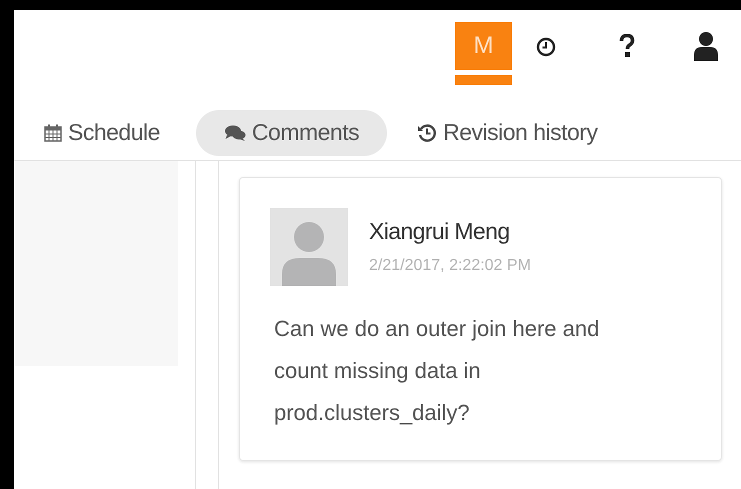 The image size is (741, 489). I want to click on comment-time: 2/21/2017, 2:22:02 PM, so click(450, 266).